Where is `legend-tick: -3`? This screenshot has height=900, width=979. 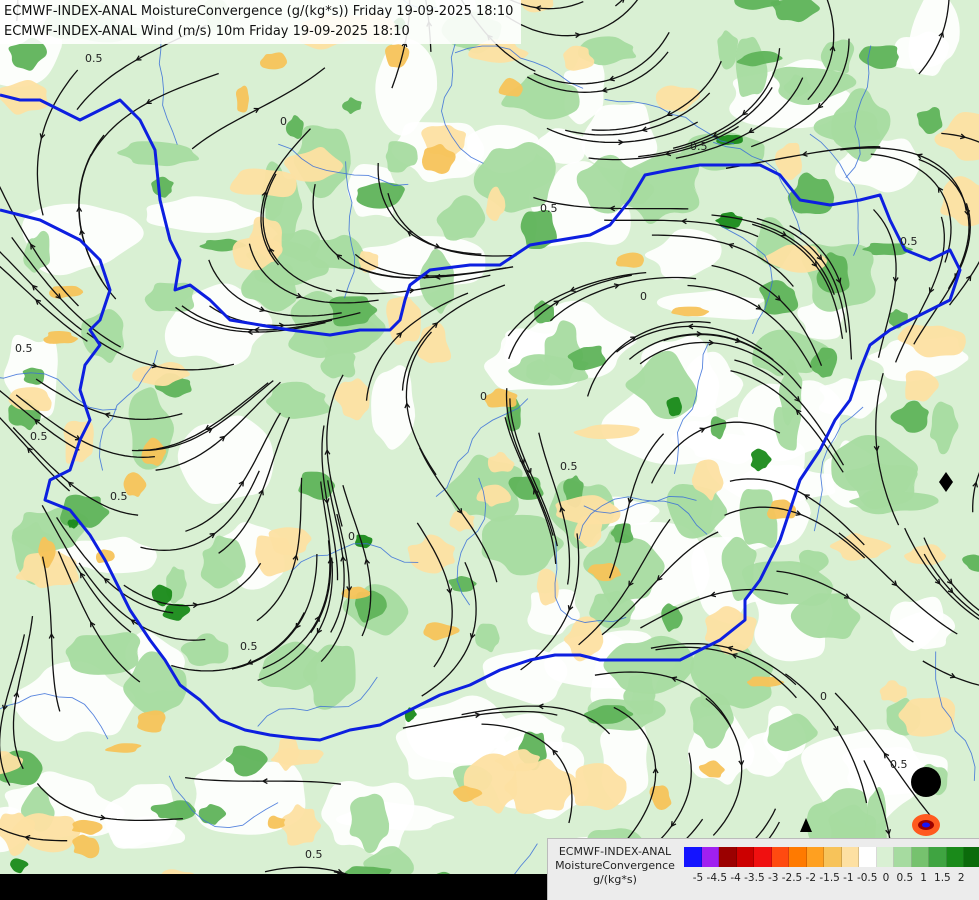 legend-tick: -3 is located at coordinates (773, 878).